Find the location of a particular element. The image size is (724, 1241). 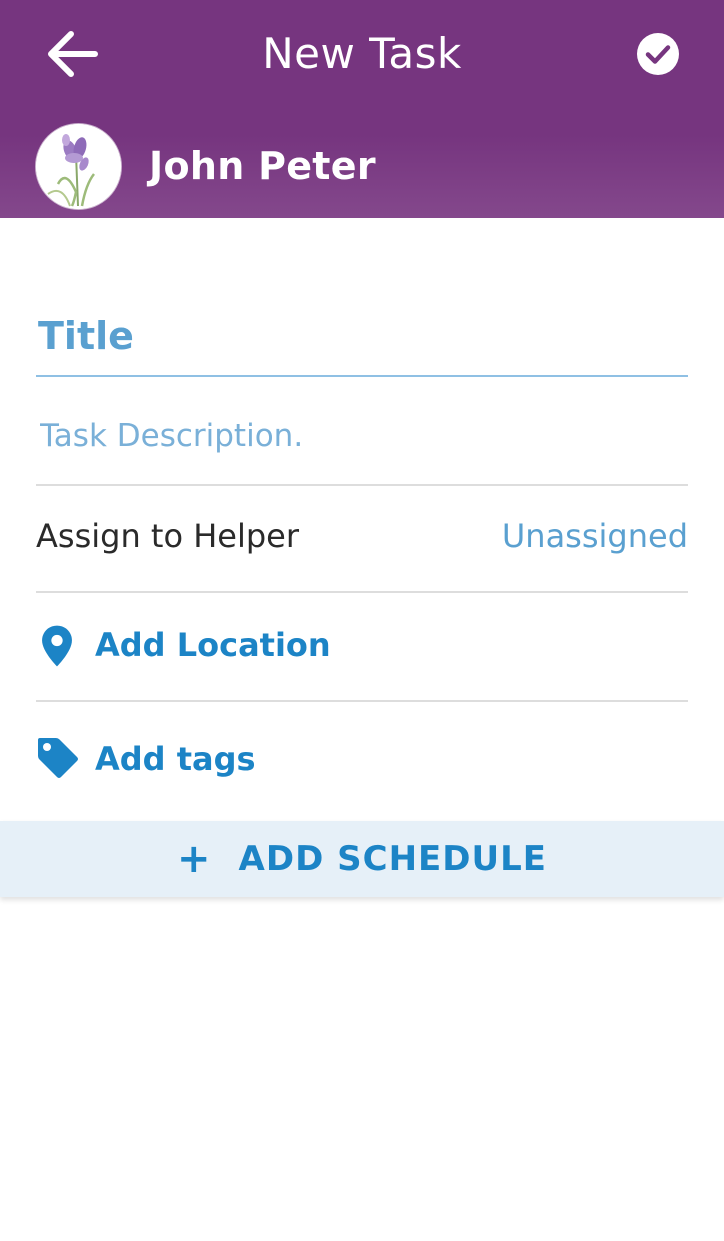

tag-icon is located at coordinates (58, 758).